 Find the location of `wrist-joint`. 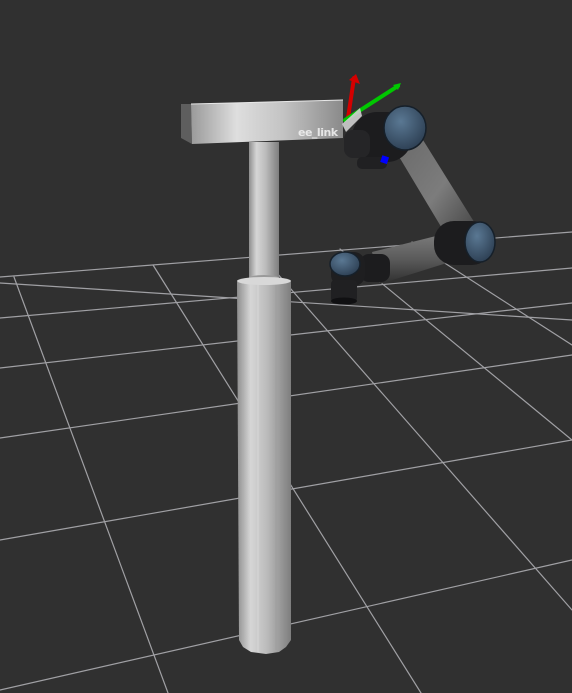

wrist-joint is located at coordinates (359, 278).